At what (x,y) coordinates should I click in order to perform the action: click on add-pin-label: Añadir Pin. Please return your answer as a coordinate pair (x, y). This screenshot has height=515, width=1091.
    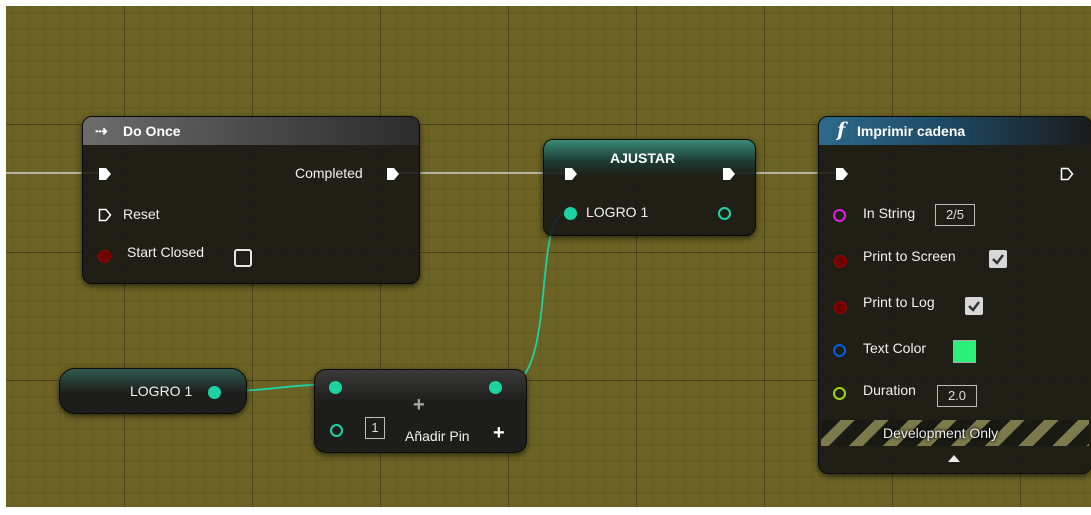
    Looking at the image, I should click on (437, 436).